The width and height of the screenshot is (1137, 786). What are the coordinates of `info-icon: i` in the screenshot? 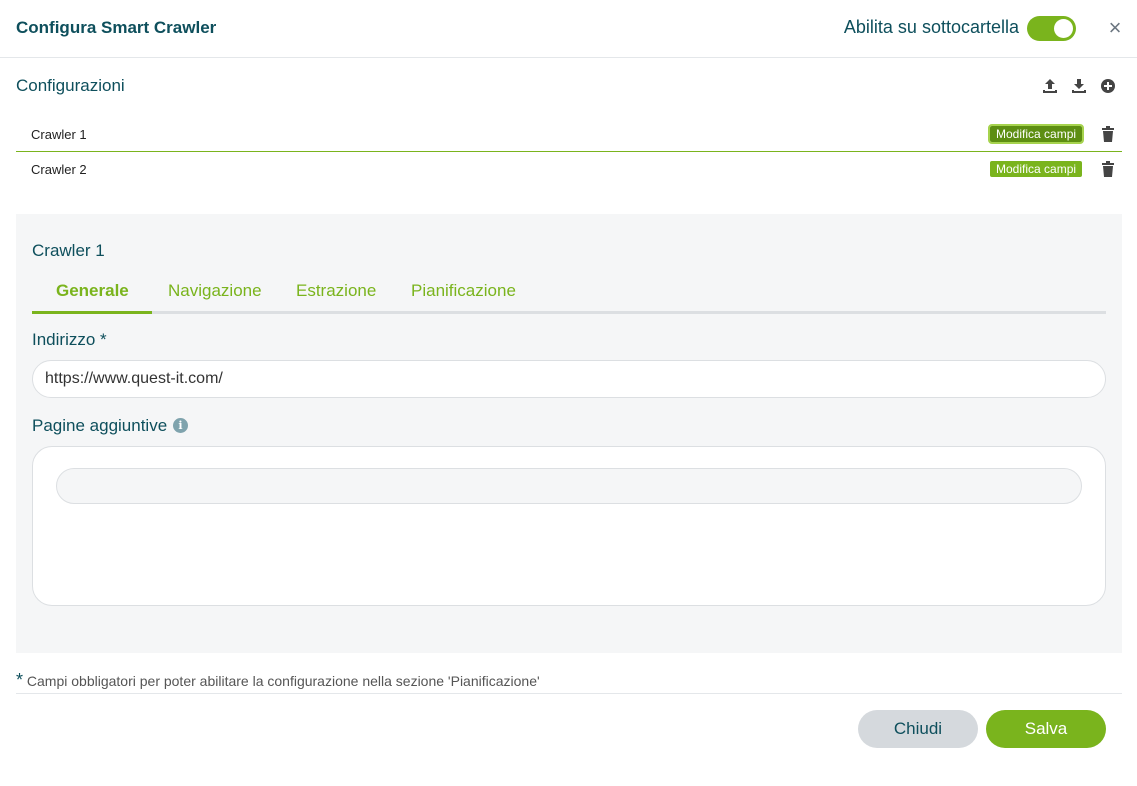 It's located at (180, 425).